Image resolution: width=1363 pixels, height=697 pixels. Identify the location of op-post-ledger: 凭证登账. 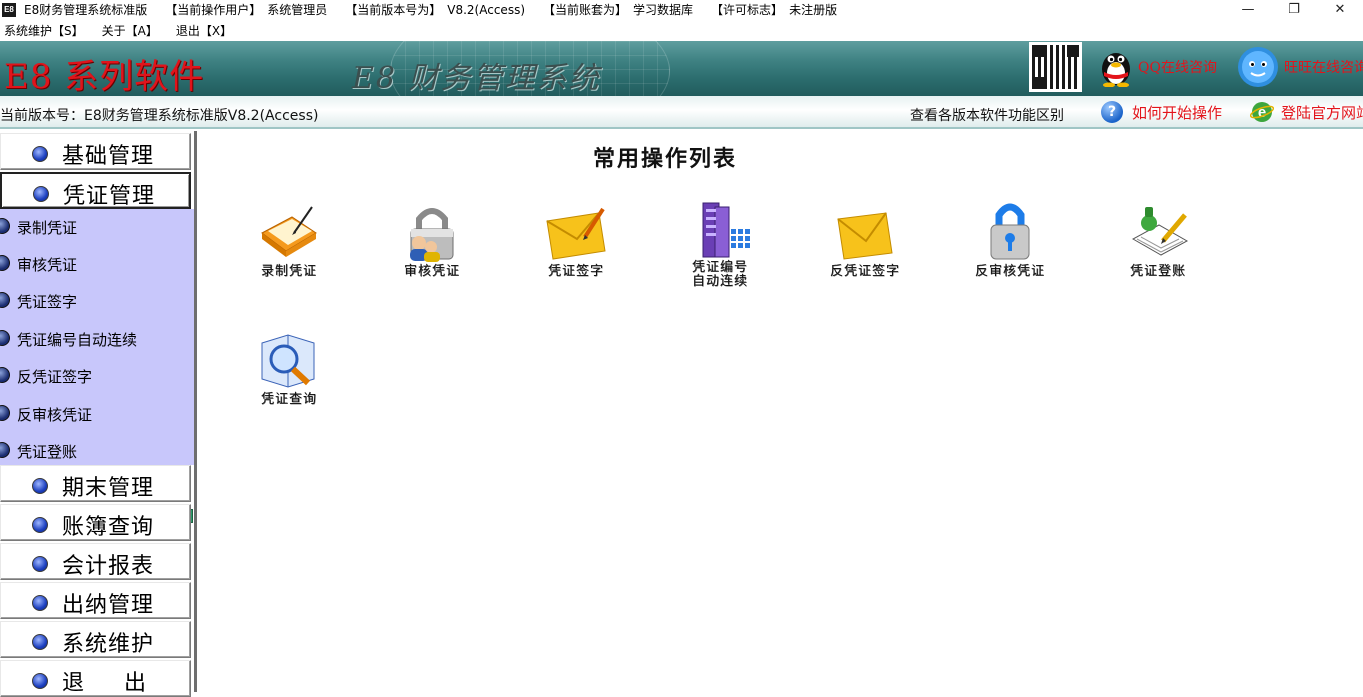
(1158, 251).